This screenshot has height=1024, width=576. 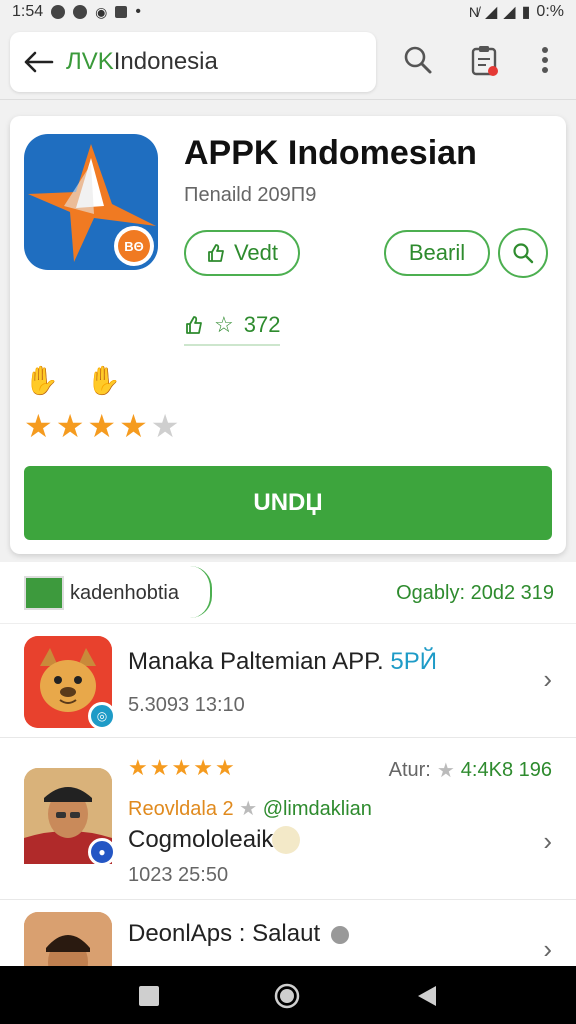 What do you see at coordinates (491, 12) in the screenshot?
I see `signal-icon: ◢` at bounding box center [491, 12].